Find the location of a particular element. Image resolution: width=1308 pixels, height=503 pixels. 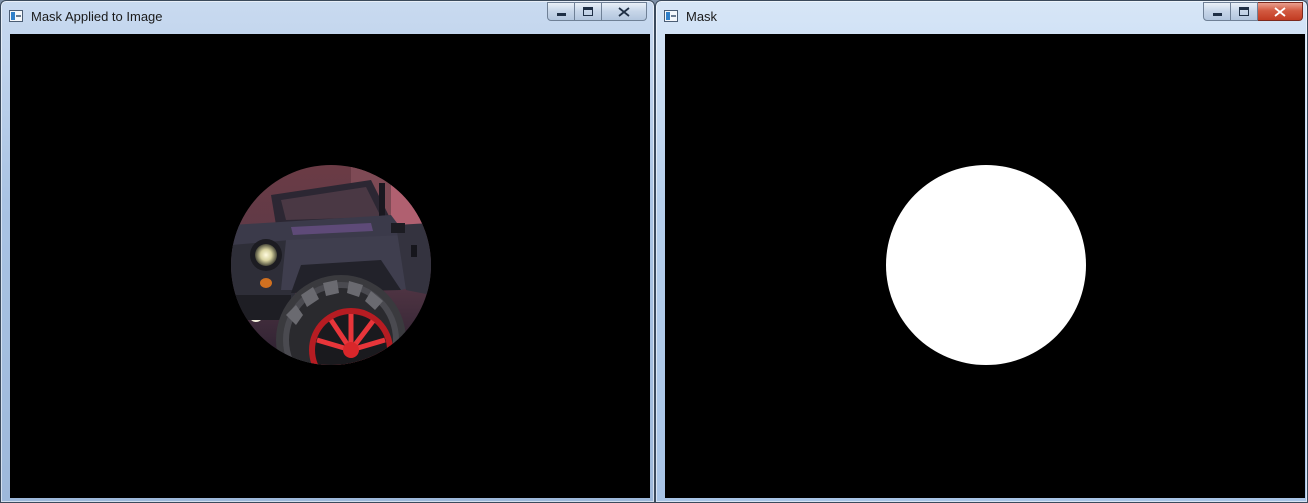

window-title: Mask is located at coordinates (702, 16).